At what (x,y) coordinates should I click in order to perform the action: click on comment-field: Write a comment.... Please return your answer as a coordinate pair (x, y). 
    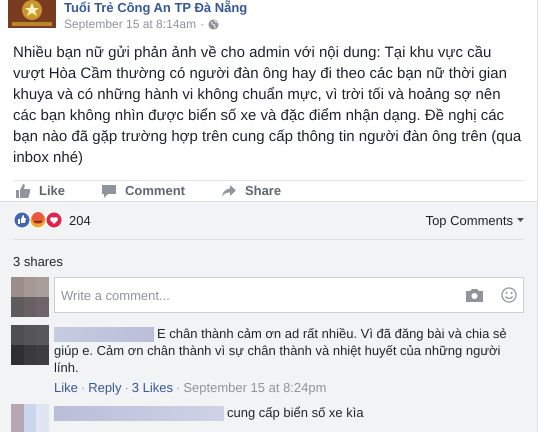
    Looking at the image, I should click on (289, 295).